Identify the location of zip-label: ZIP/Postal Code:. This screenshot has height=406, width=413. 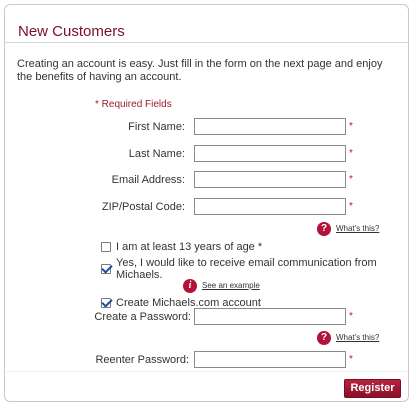
(143, 207).